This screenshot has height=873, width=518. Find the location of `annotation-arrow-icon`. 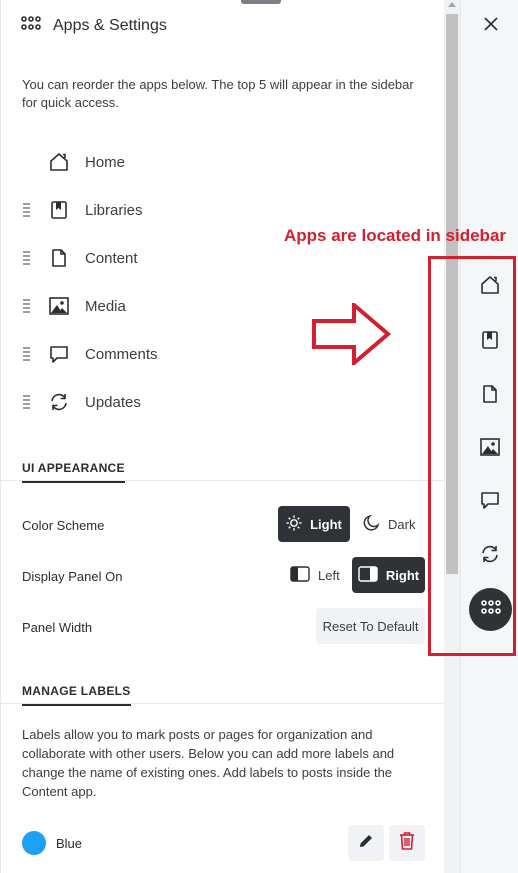

annotation-arrow-icon is located at coordinates (352, 335).